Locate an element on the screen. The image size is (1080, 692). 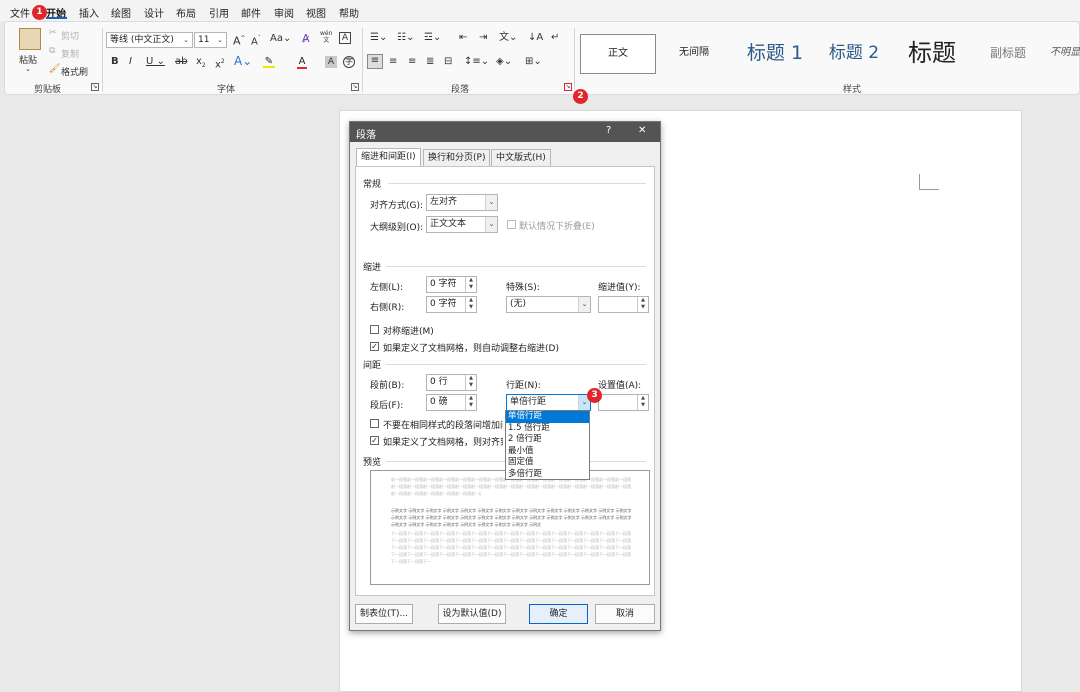
clipboard-launcher-icon: ↘ is located at coordinates (95, 87).